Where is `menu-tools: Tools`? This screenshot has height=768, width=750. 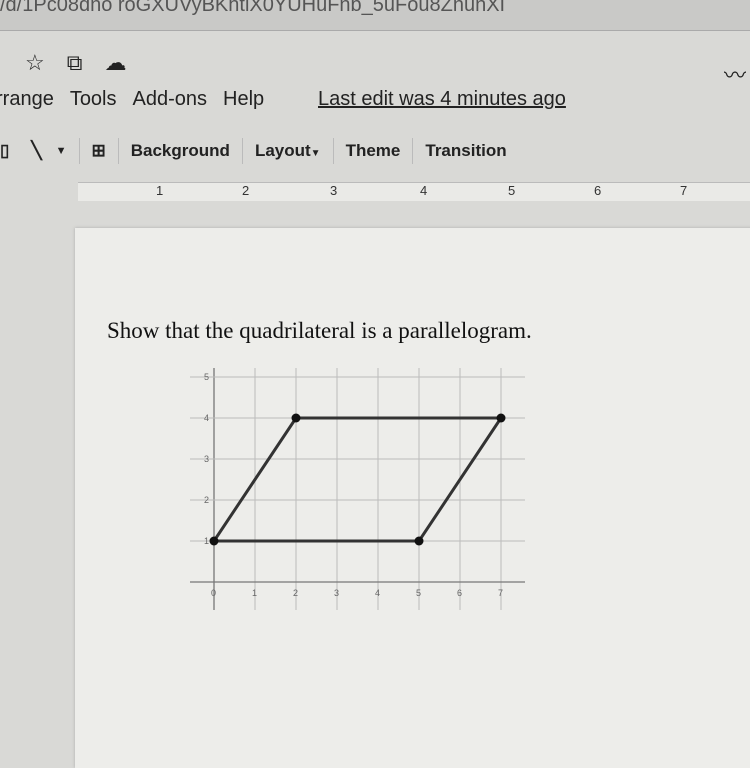
menu-tools: Tools is located at coordinates (93, 99).